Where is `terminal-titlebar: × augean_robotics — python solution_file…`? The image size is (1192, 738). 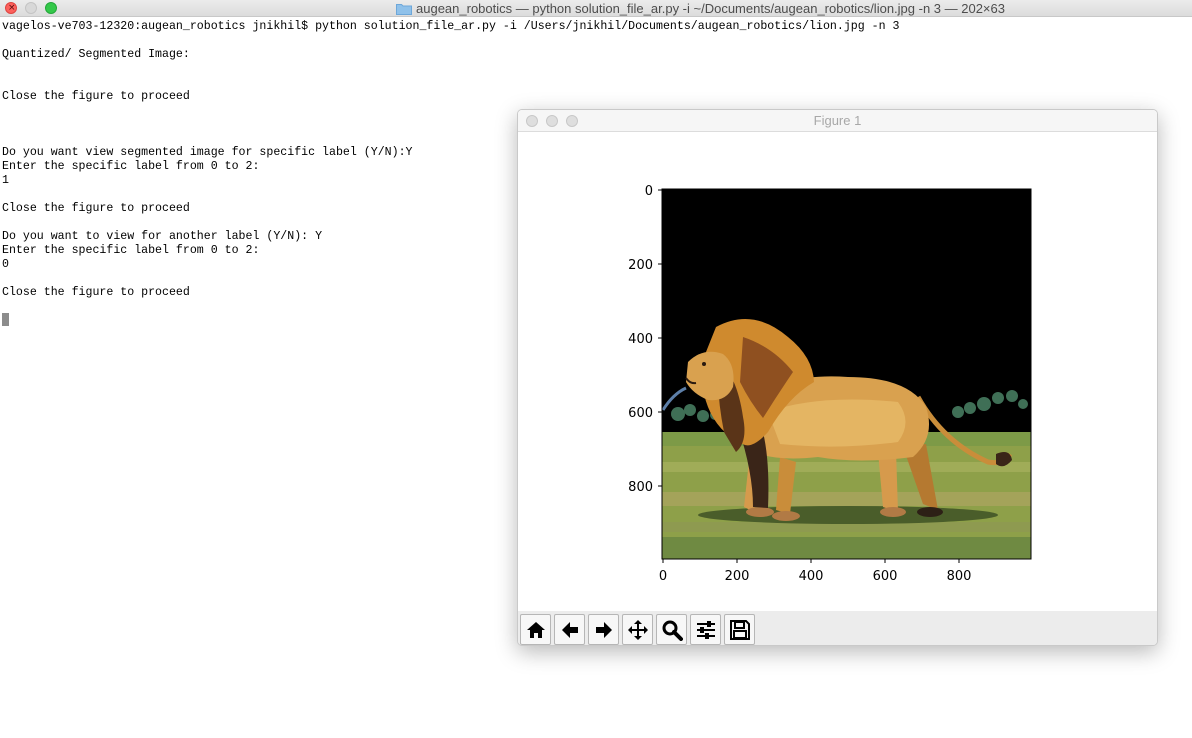 terminal-titlebar: × augean_robotics — python solution_file… is located at coordinates (596, 8).